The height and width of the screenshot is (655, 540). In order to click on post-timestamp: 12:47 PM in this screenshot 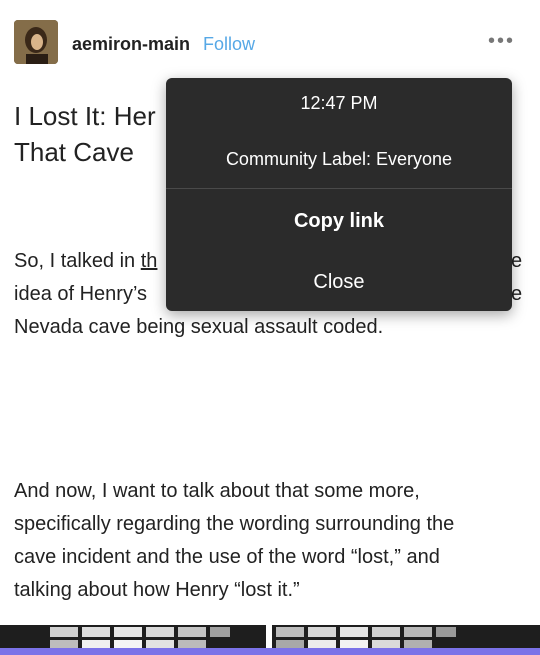, I will do `click(339, 103)`.